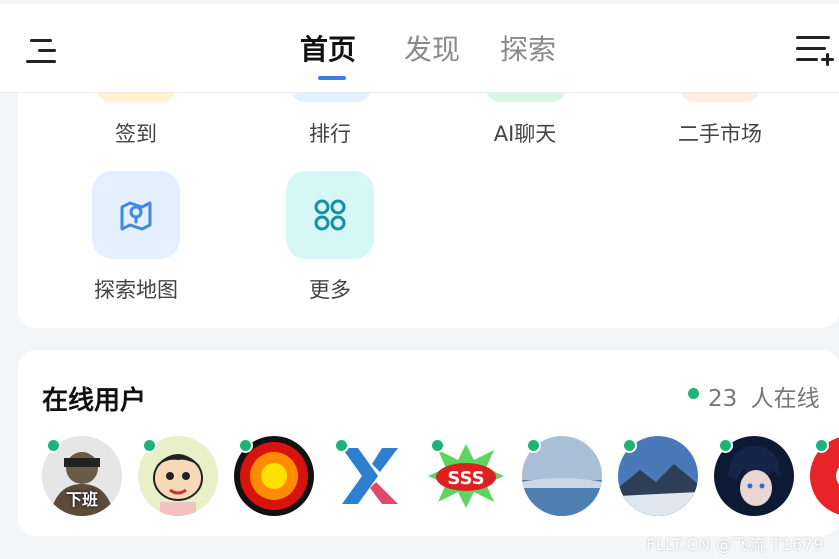 The width and height of the screenshot is (839, 559). Describe the element at coordinates (136, 133) in the screenshot. I see `shortcut-label-sign-in: 签到` at that location.